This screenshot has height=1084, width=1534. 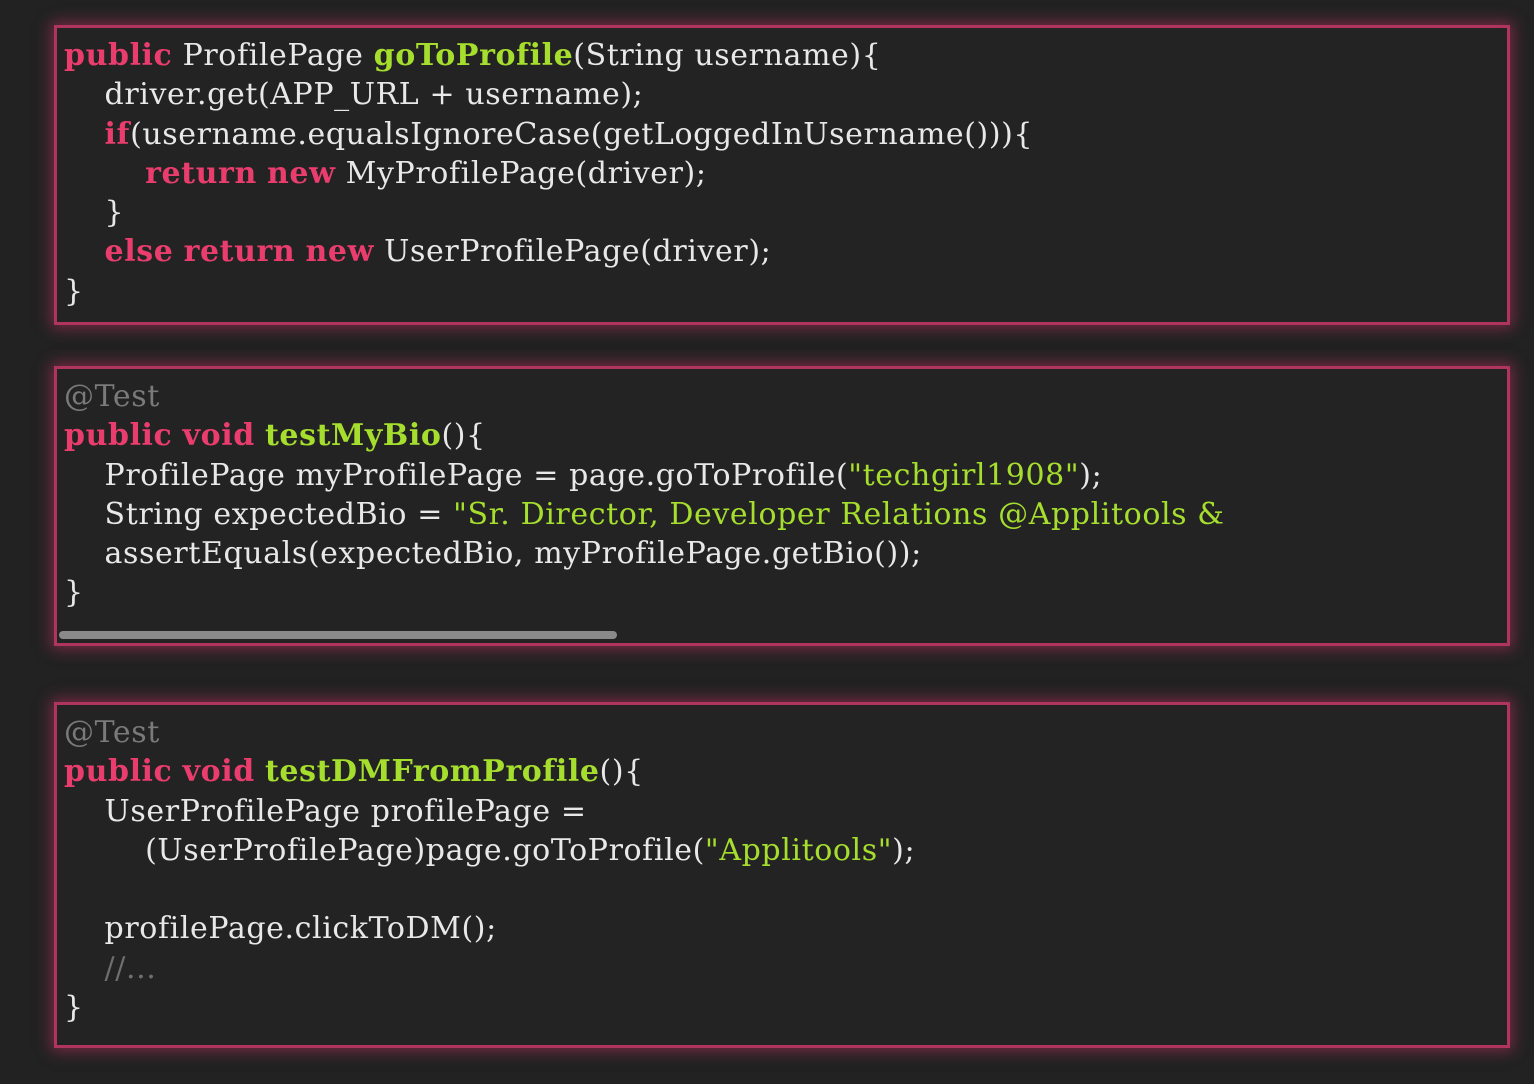 I want to click on code-text: profilePage.clickToDM();, so click(x=280, y=929).